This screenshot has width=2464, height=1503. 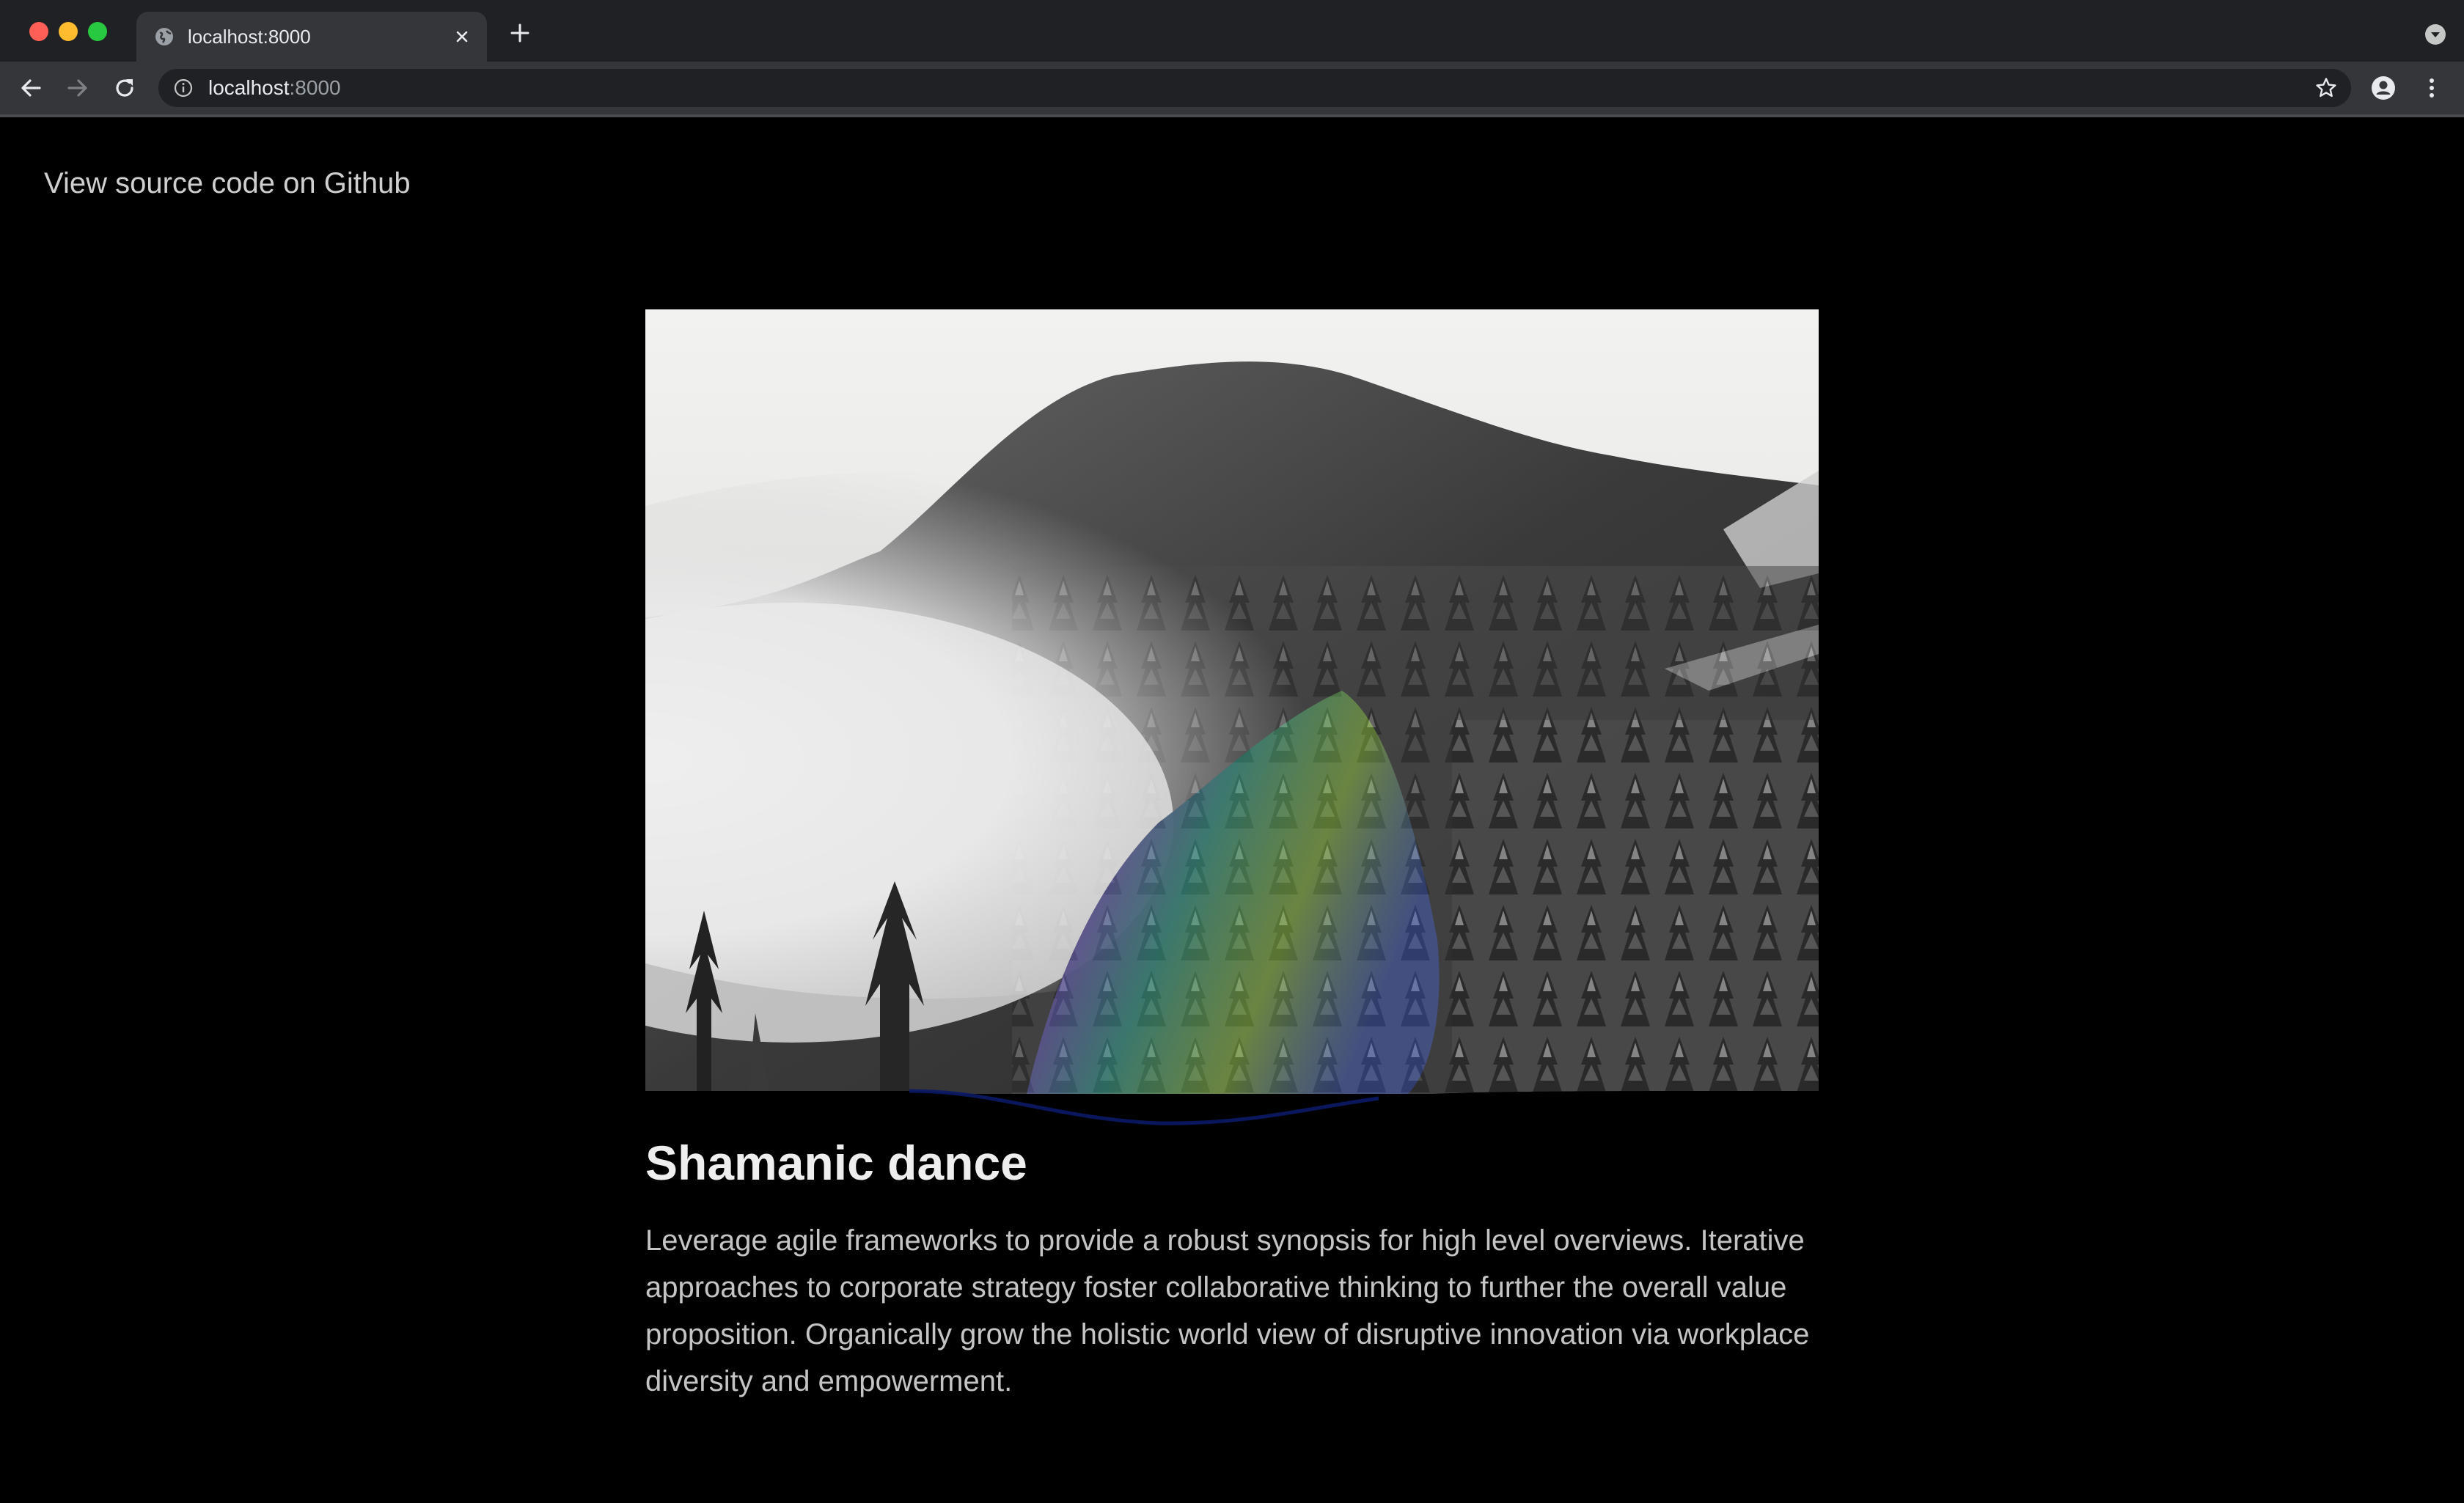 I want to click on github-source-link: View source code on Github, so click(x=227, y=183).